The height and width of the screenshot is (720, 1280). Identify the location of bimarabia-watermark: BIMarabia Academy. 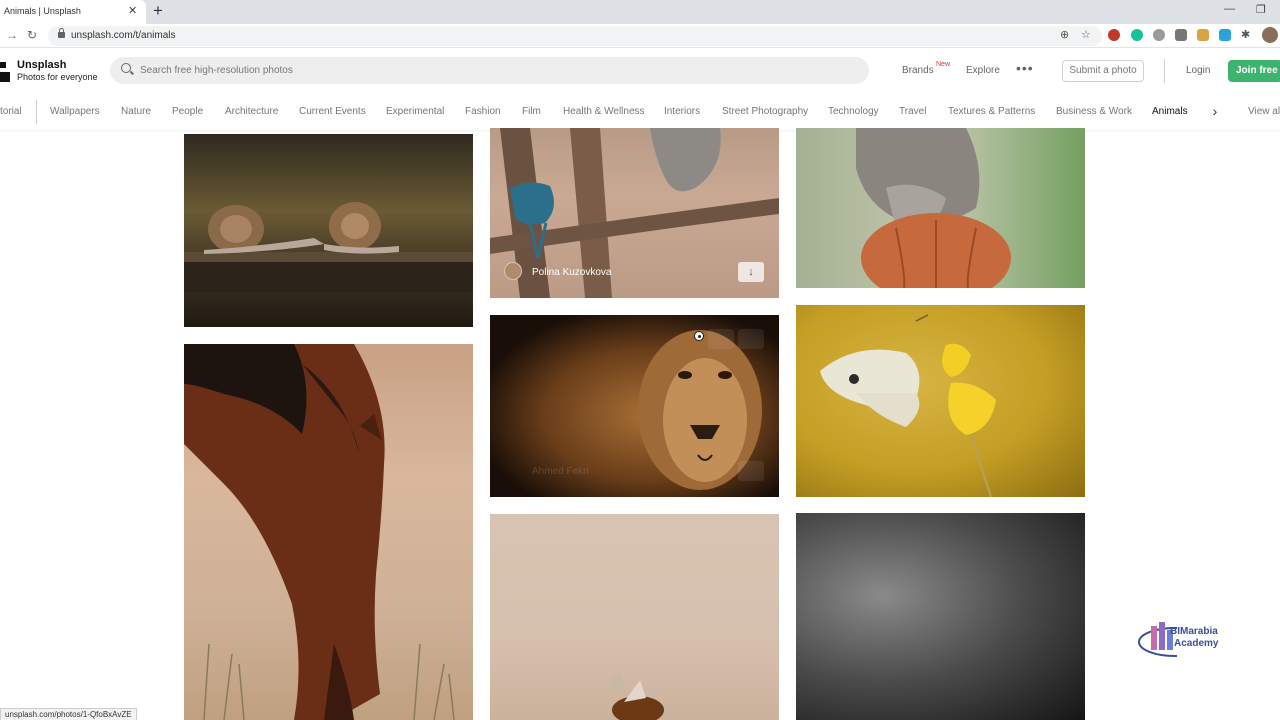
(1184, 643).